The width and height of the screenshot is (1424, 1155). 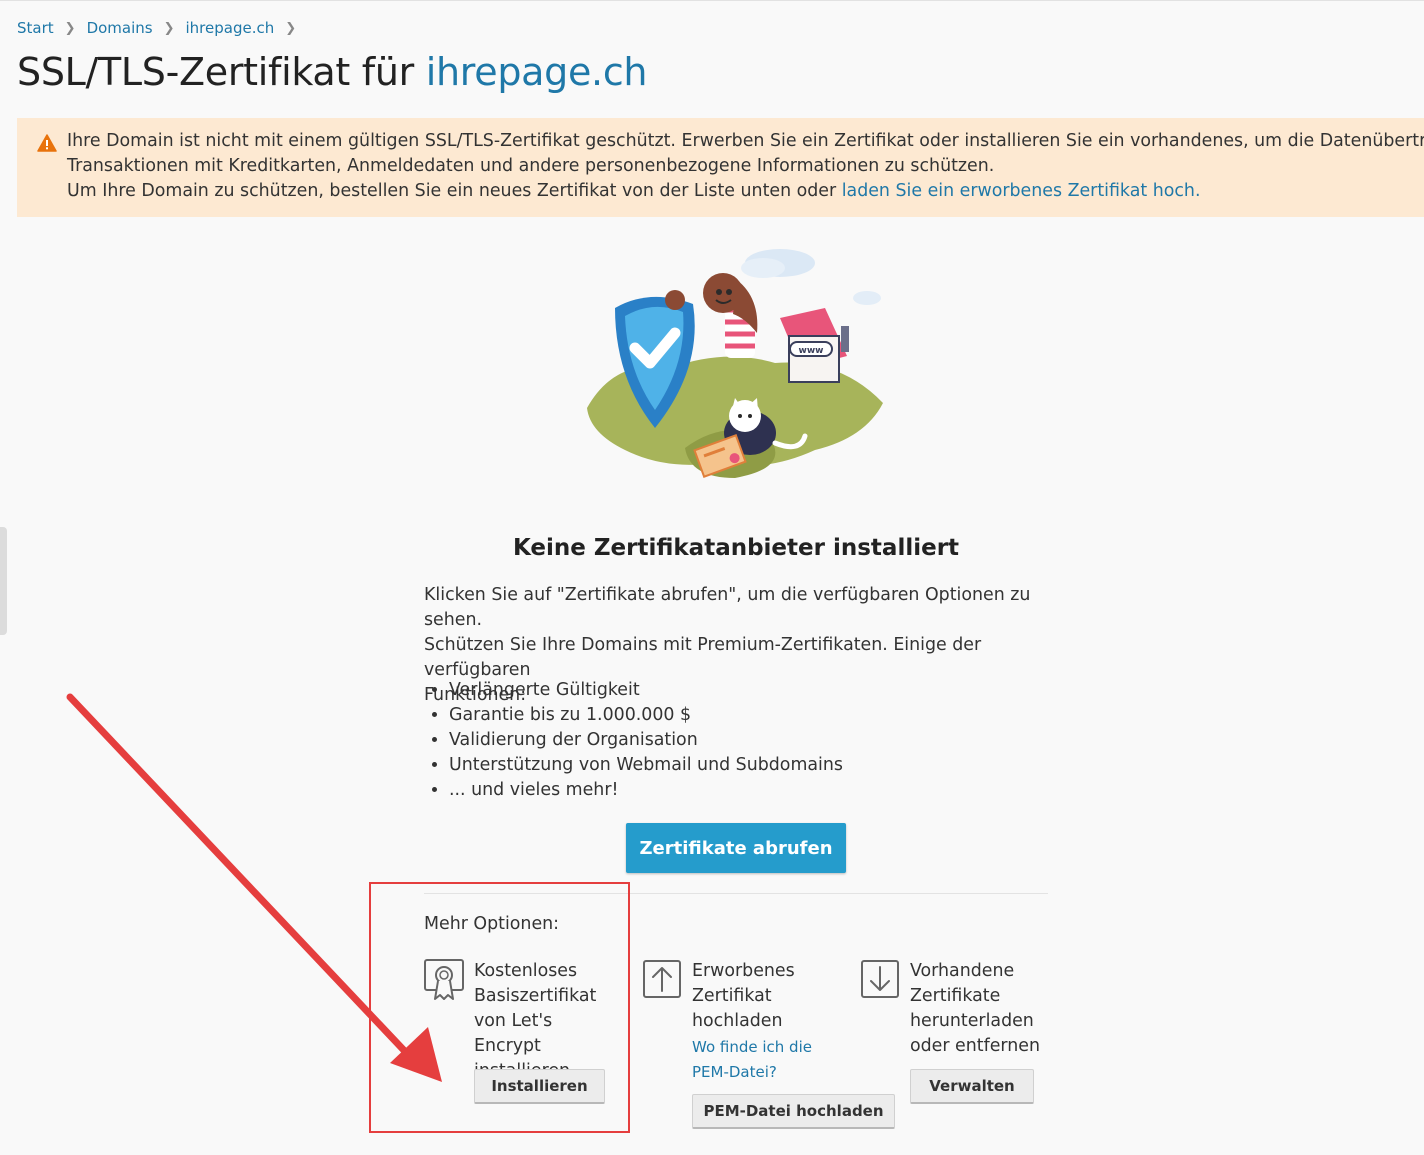 What do you see at coordinates (880, 979) in the screenshot?
I see `download-icon` at bounding box center [880, 979].